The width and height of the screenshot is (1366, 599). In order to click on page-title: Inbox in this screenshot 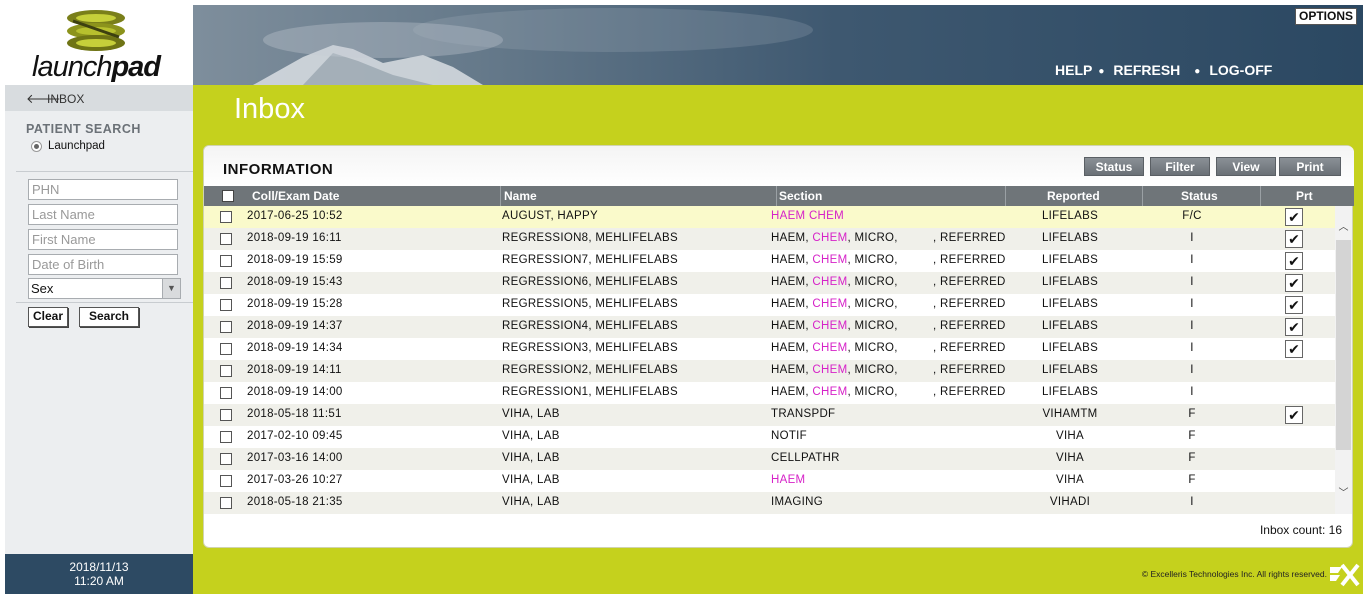, I will do `click(269, 109)`.